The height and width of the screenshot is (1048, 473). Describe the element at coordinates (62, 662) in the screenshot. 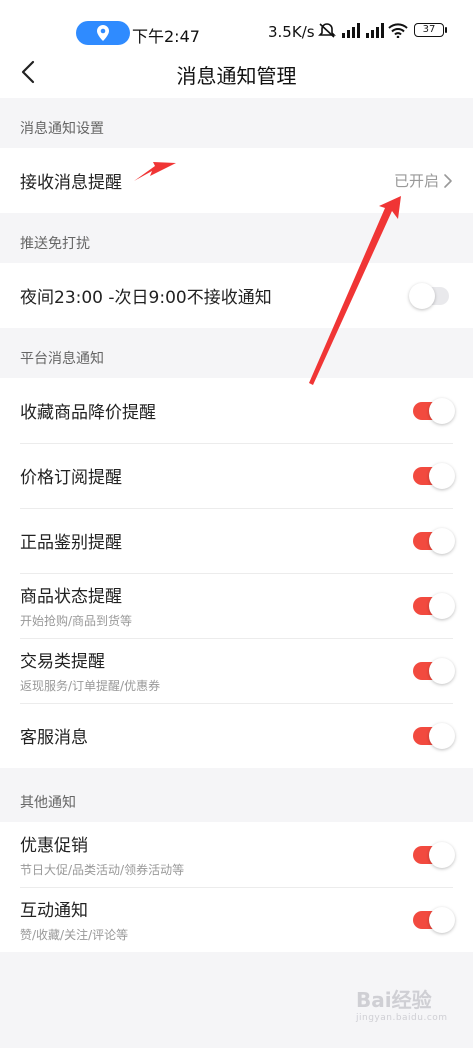

I see `row-title: 交易类提醒` at that location.